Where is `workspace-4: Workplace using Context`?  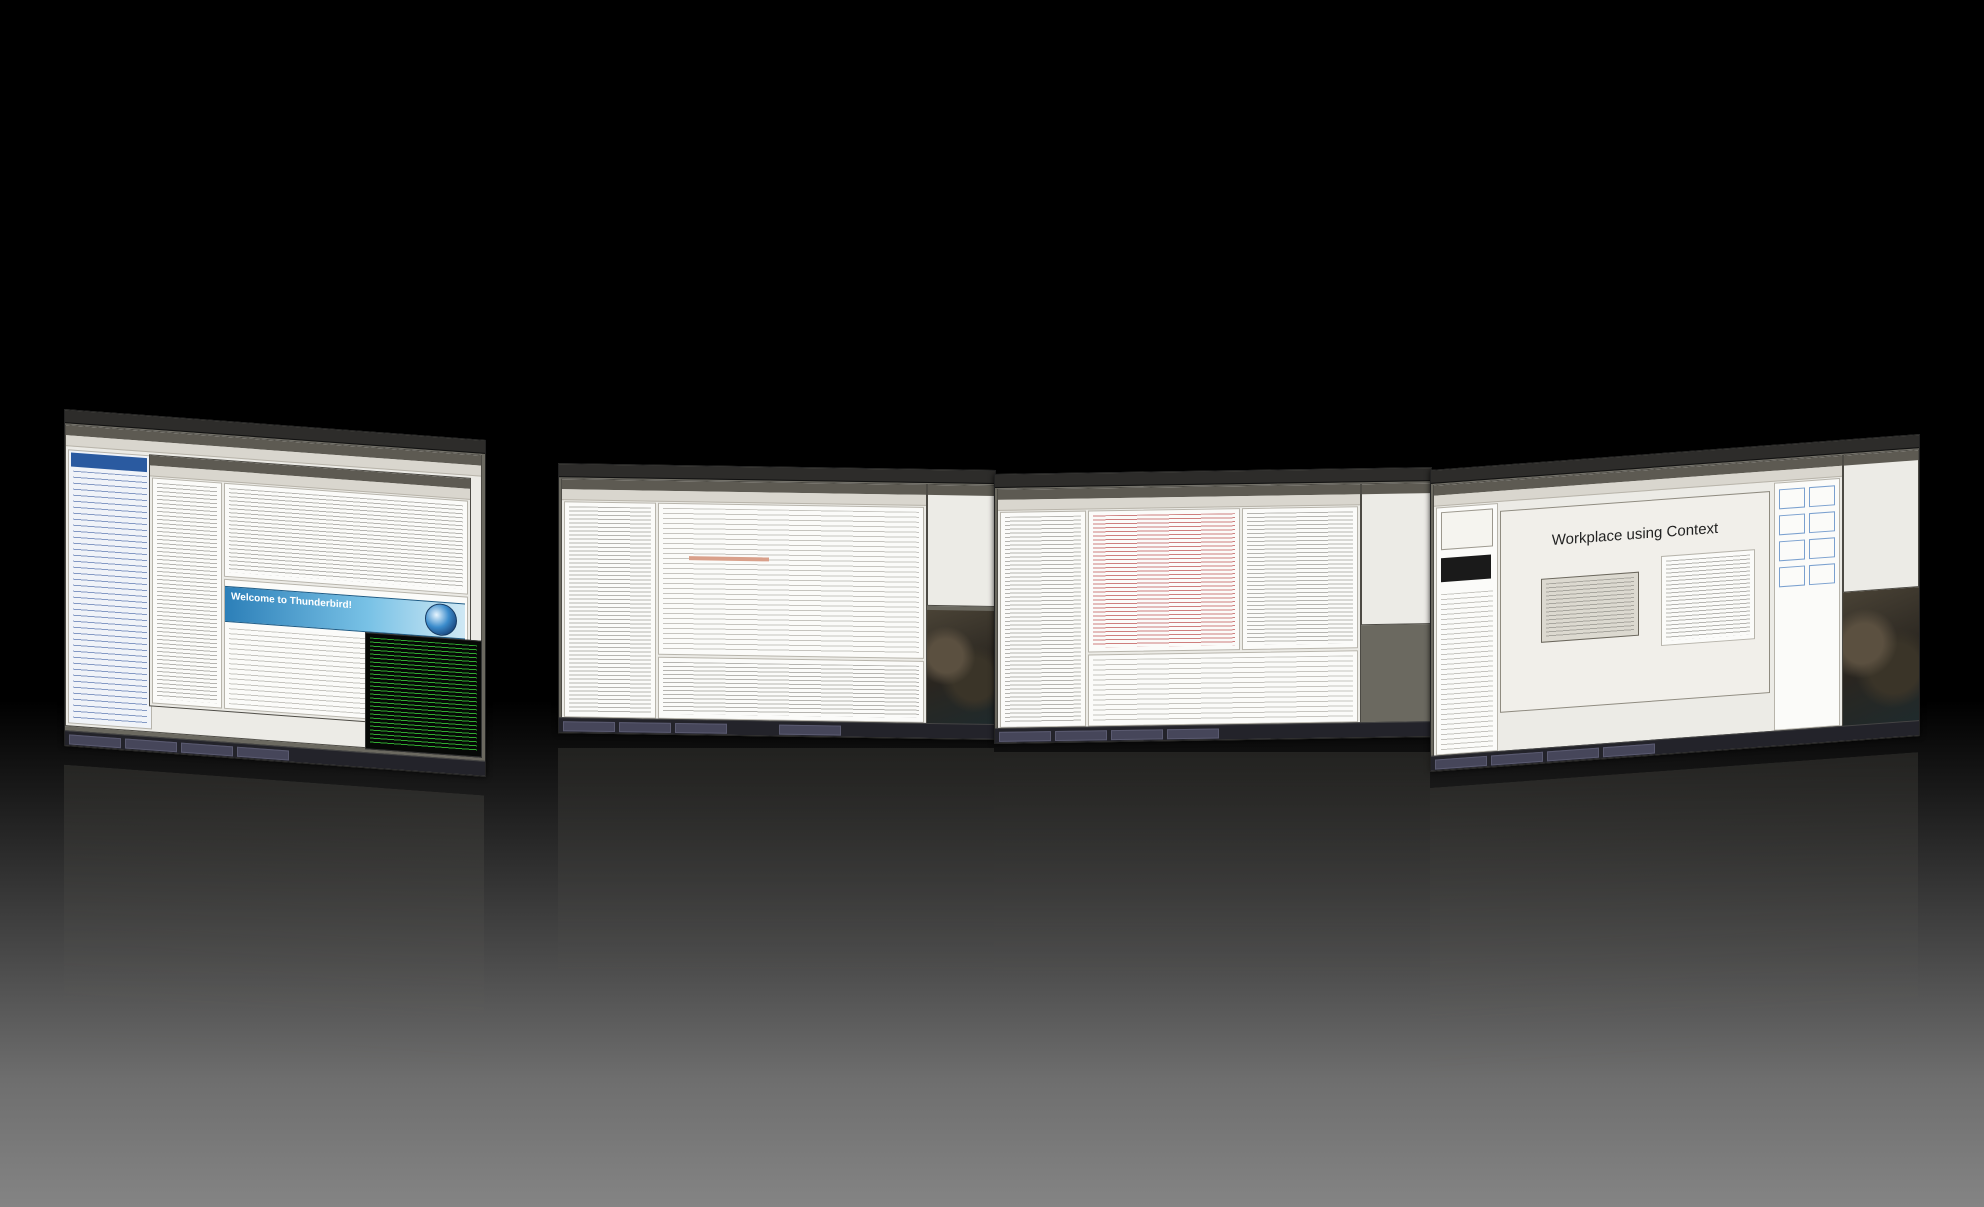 workspace-4: Workplace using Context is located at coordinates (1675, 603).